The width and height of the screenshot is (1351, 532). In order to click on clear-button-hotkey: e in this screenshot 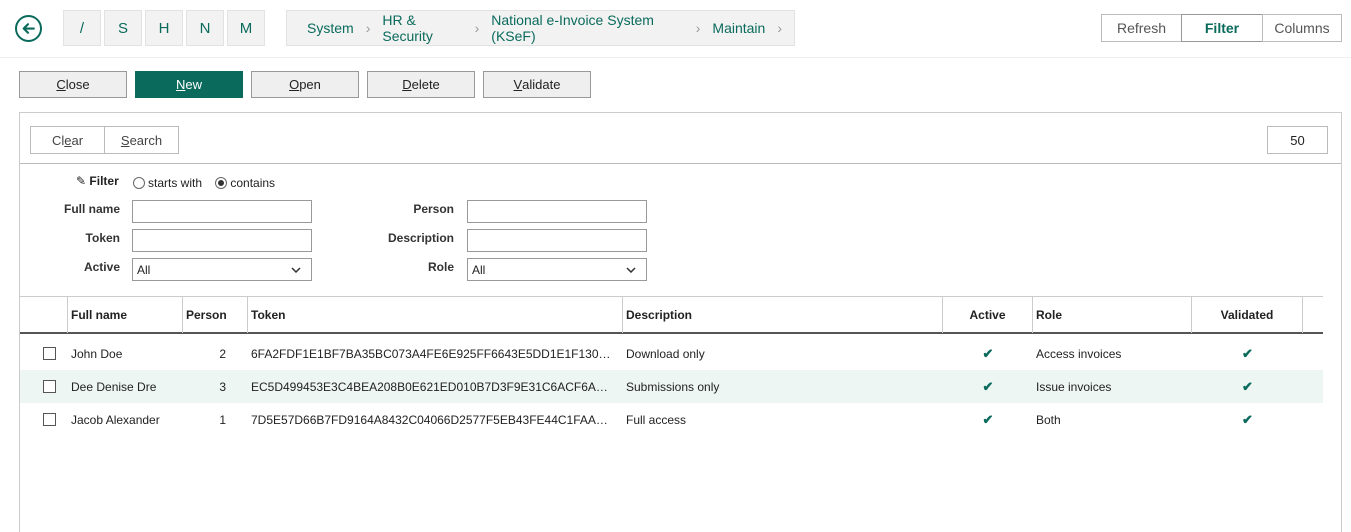, I will do `click(68, 140)`.